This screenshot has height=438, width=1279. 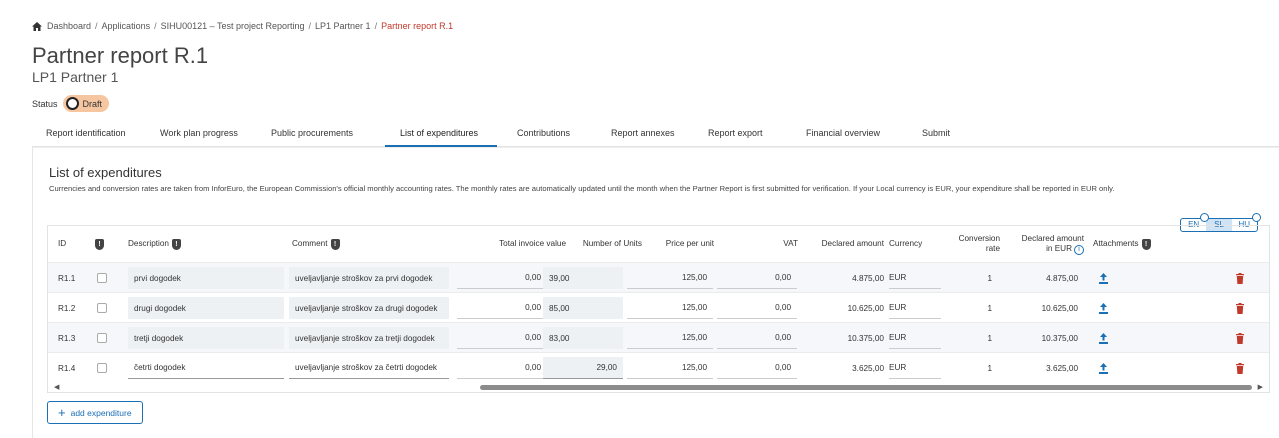 What do you see at coordinates (206, 308) in the screenshot?
I see `description-input: drugi dogodek` at bounding box center [206, 308].